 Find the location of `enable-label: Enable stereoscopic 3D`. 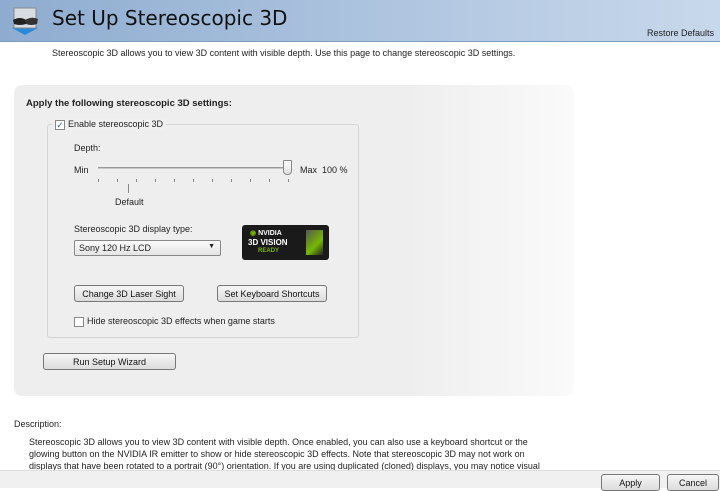

enable-label: Enable stereoscopic 3D is located at coordinates (116, 124).